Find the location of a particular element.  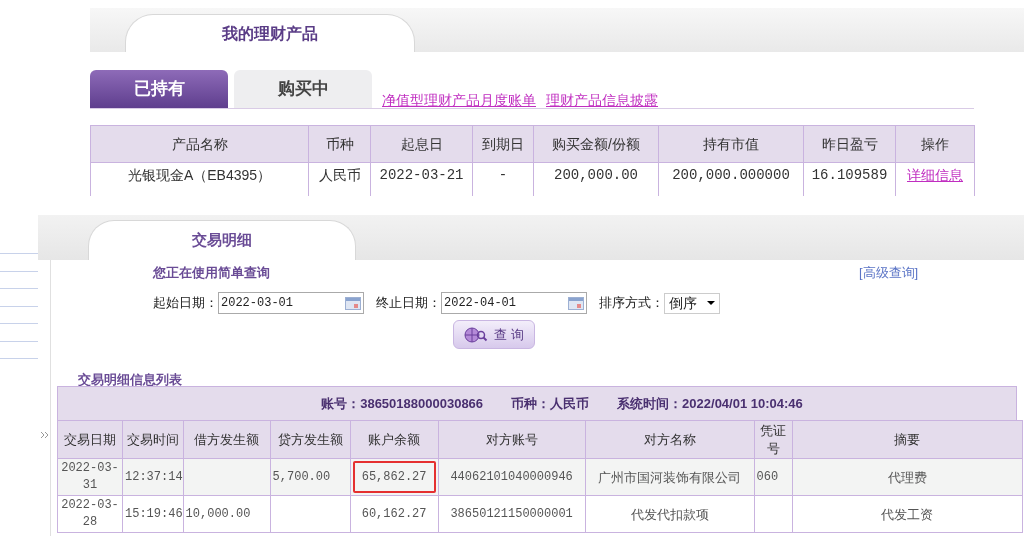

column-header: 持有市值 is located at coordinates (731, 144).